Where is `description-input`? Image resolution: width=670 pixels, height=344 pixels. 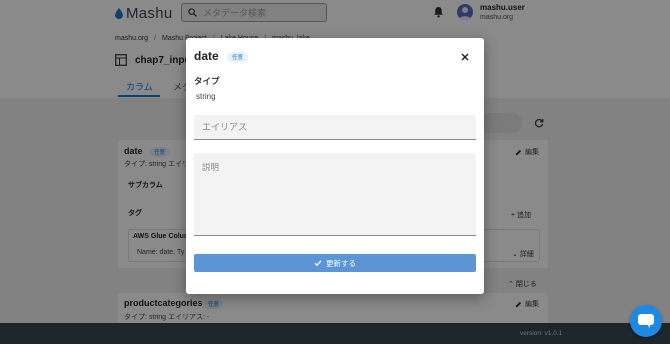 description-input is located at coordinates (335, 194).